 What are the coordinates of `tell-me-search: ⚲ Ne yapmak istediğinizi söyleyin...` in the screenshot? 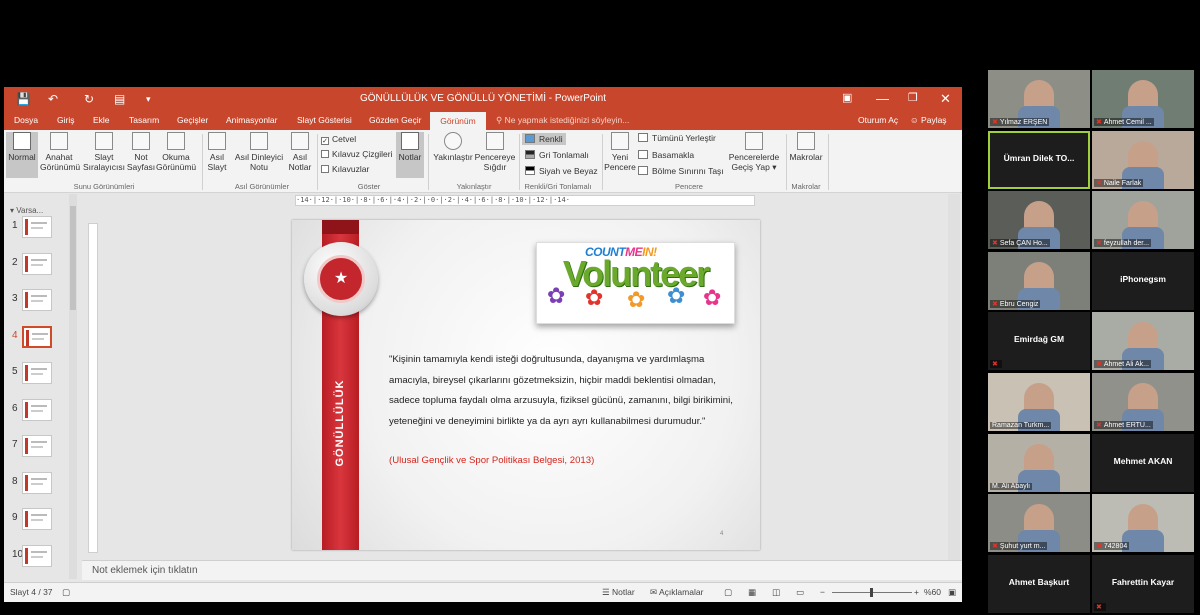 It's located at (562, 120).